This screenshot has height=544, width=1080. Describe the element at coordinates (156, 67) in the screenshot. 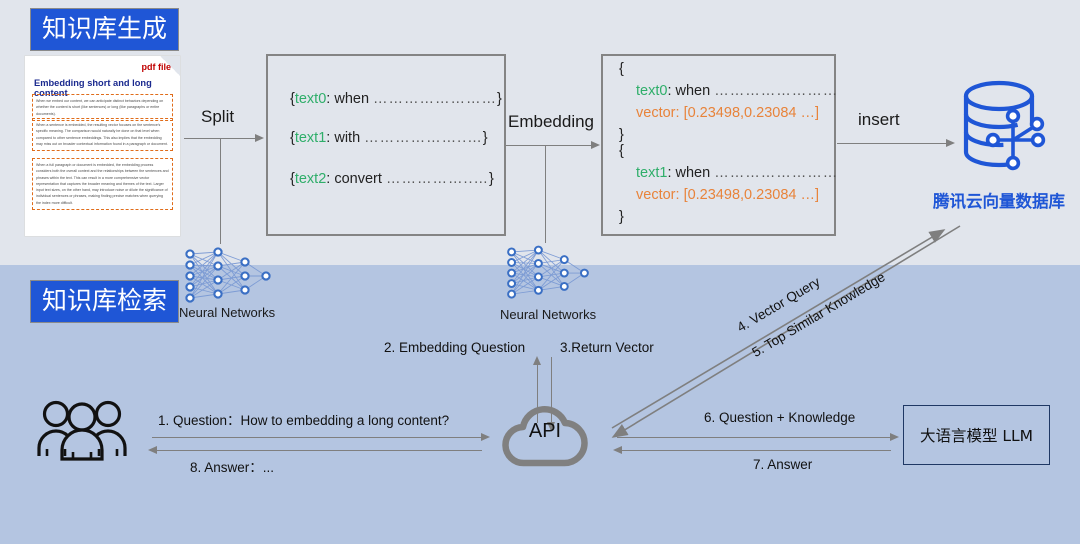

I see `pdf-file-label: pdf file` at that location.